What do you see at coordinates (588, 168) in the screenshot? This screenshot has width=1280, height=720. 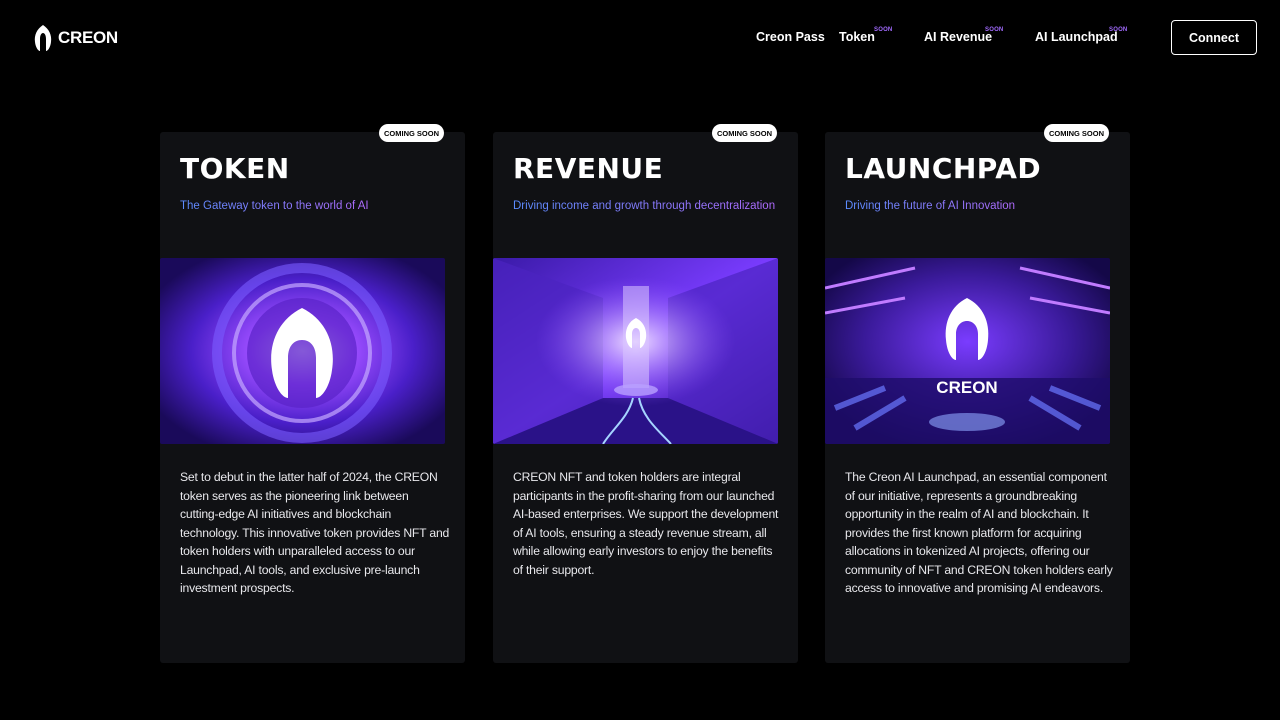 I see `card-title: REVENUE` at bounding box center [588, 168].